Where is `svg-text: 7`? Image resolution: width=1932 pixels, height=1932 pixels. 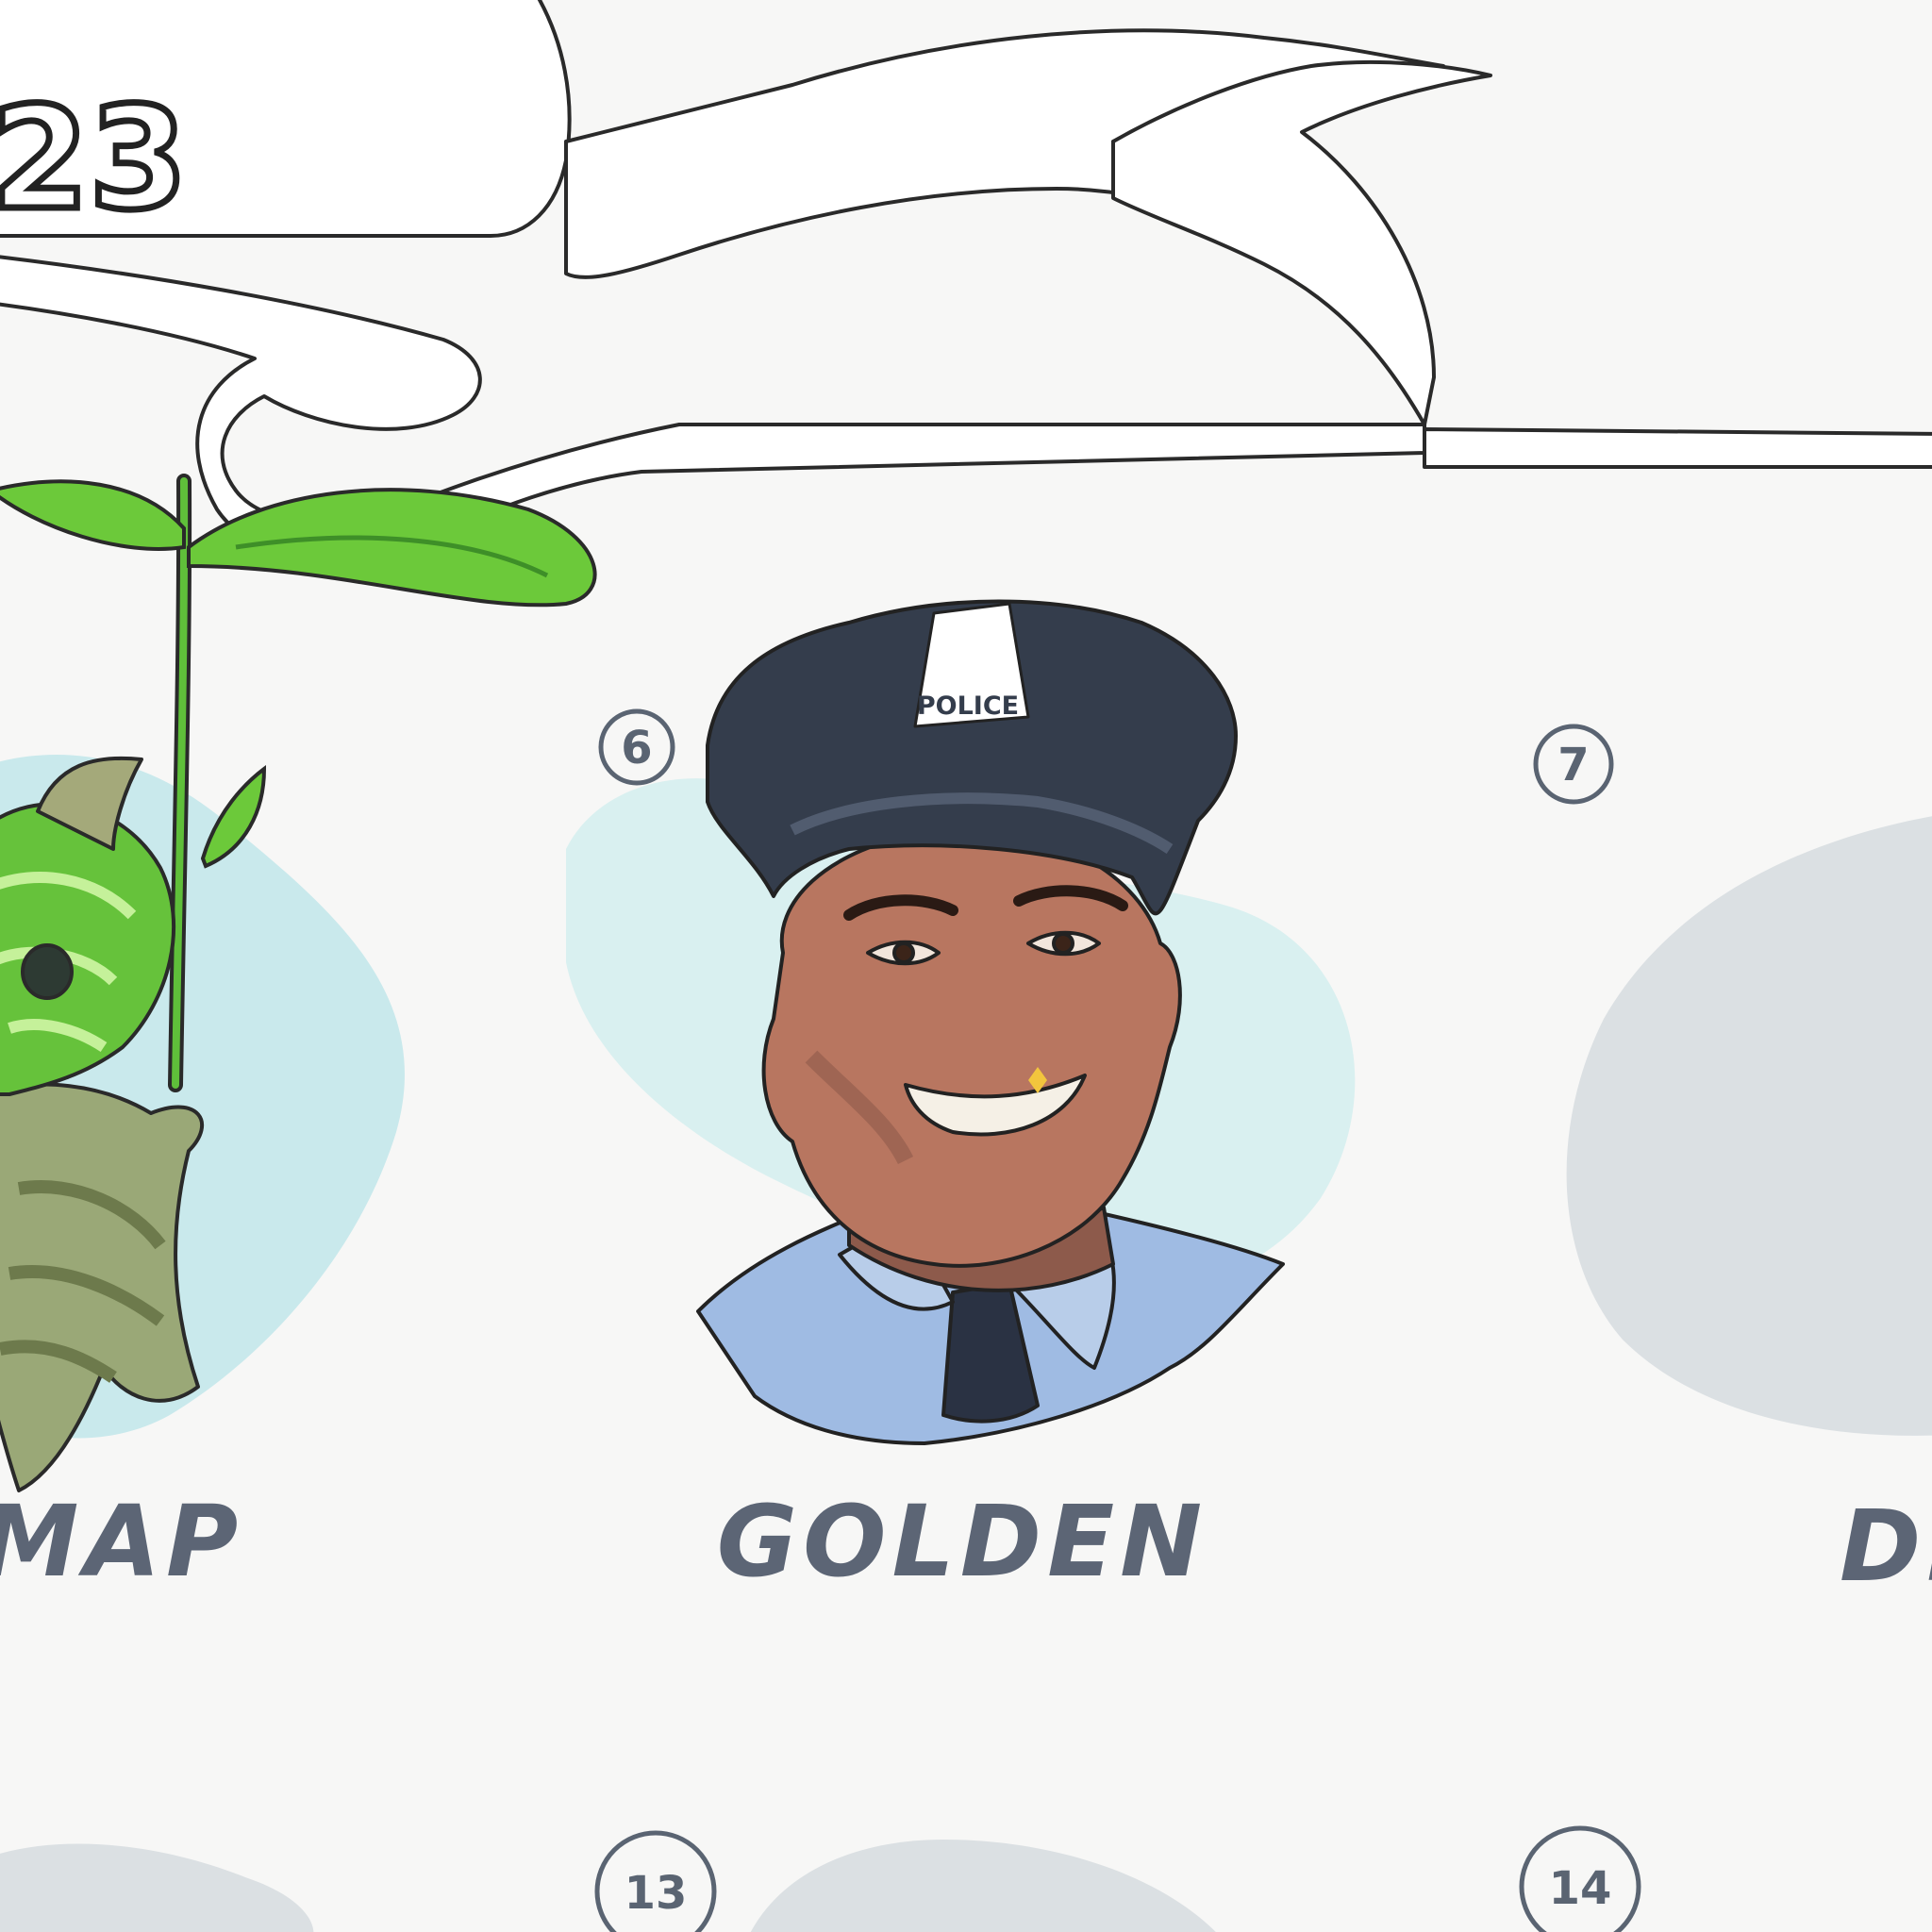 svg-text: 7 is located at coordinates (1573, 765).